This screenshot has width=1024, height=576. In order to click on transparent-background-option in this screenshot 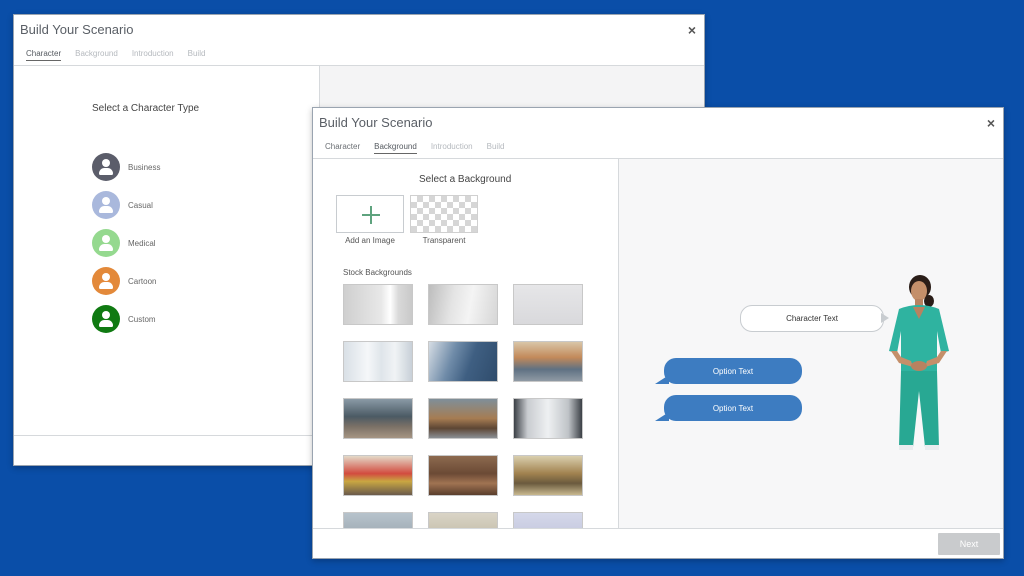, I will do `click(444, 214)`.